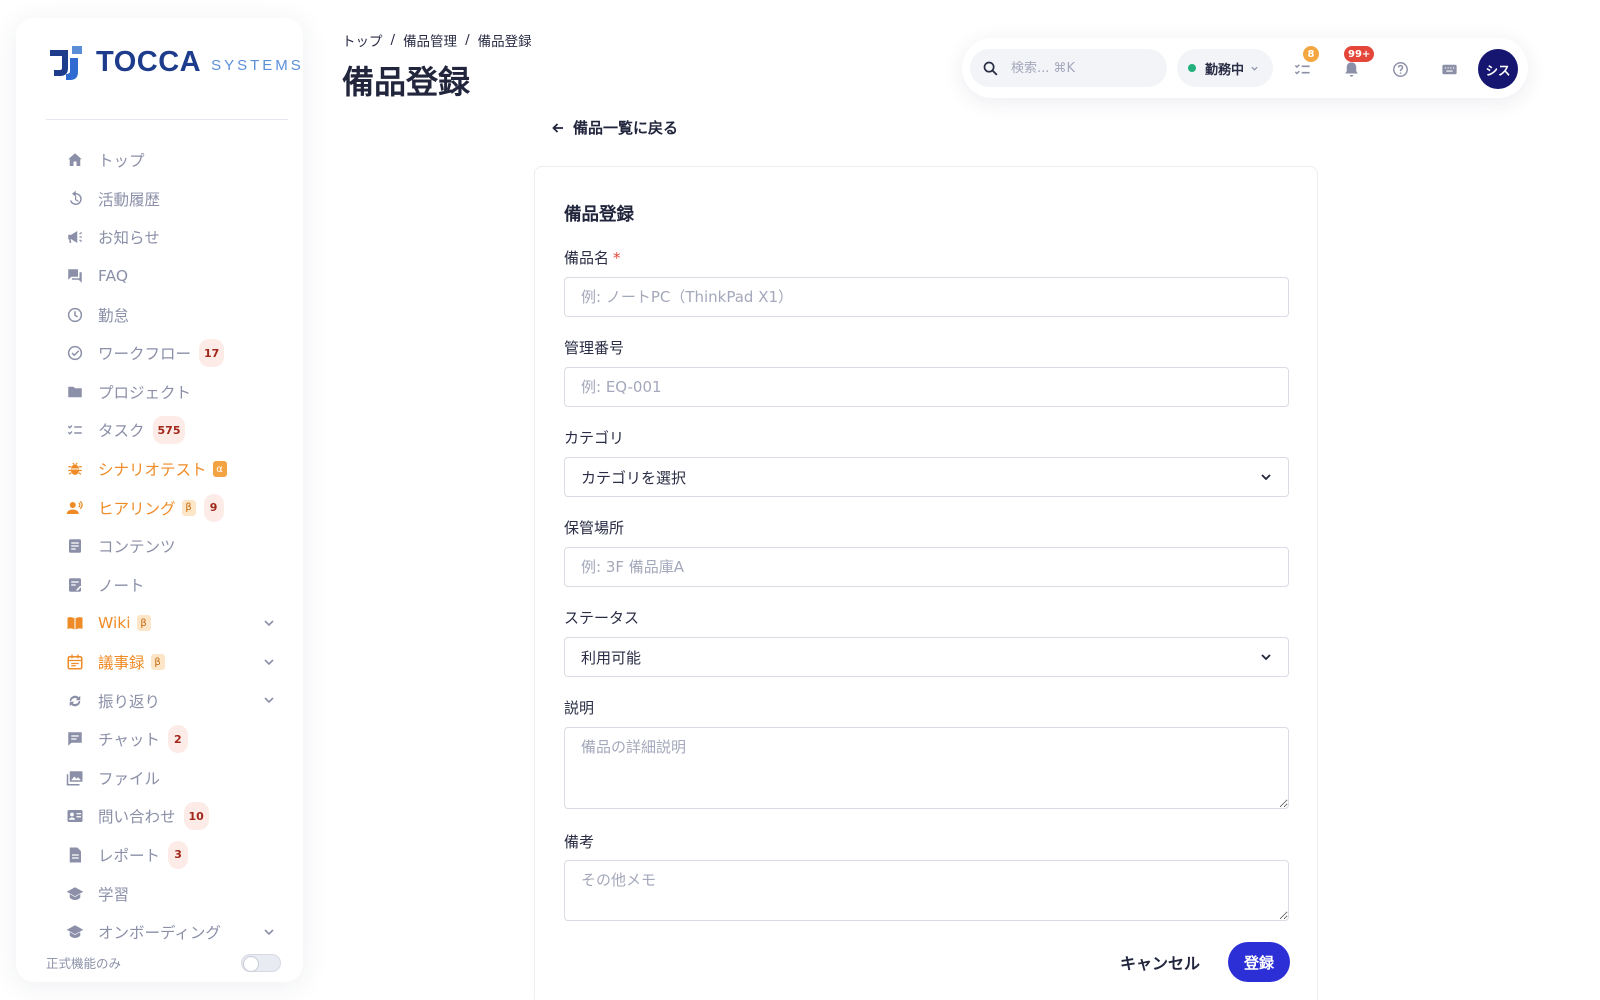 The image size is (1600, 1000). Describe the element at coordinates (66, 63) in the screenshot. I see `tocca-logo-icon` at that location.